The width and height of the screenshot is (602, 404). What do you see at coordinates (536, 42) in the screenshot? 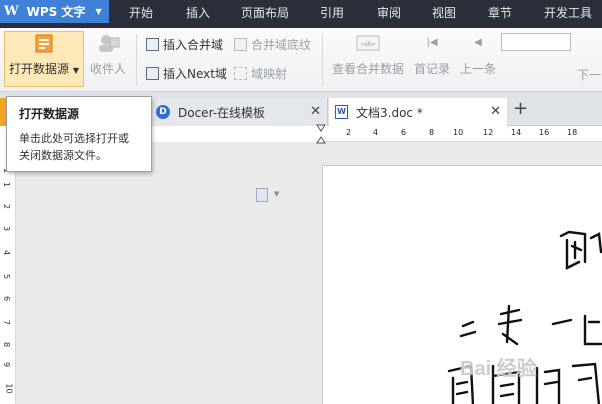
I see `record-number-input` at bounding box center [536, 42].